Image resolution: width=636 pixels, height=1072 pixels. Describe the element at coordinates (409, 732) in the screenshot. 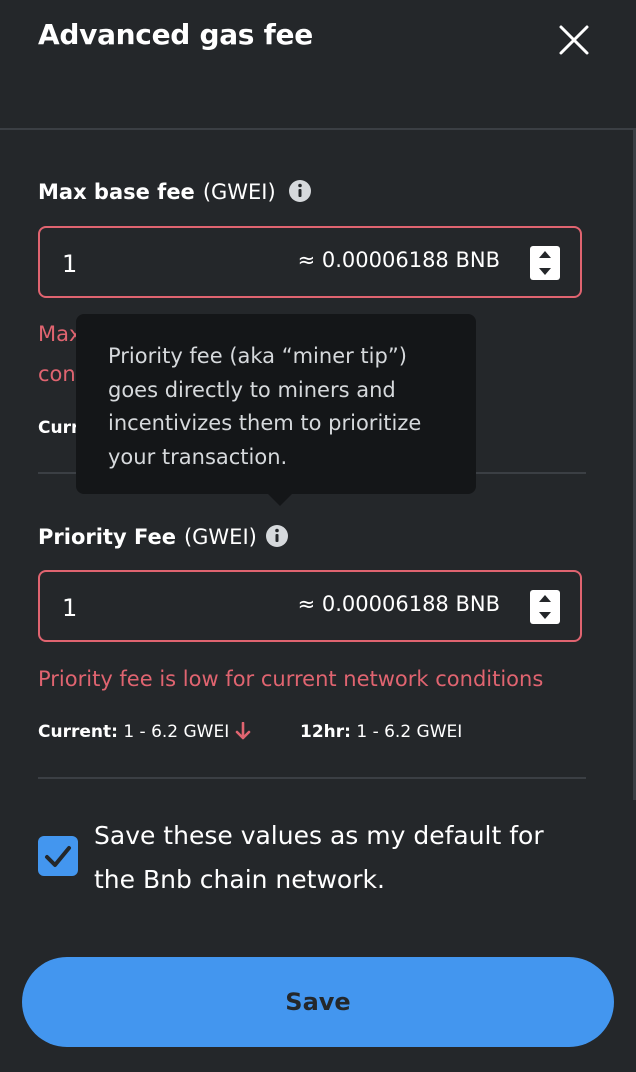

I see `12hr-value: 1 - 6.2 GWEI` at that location.